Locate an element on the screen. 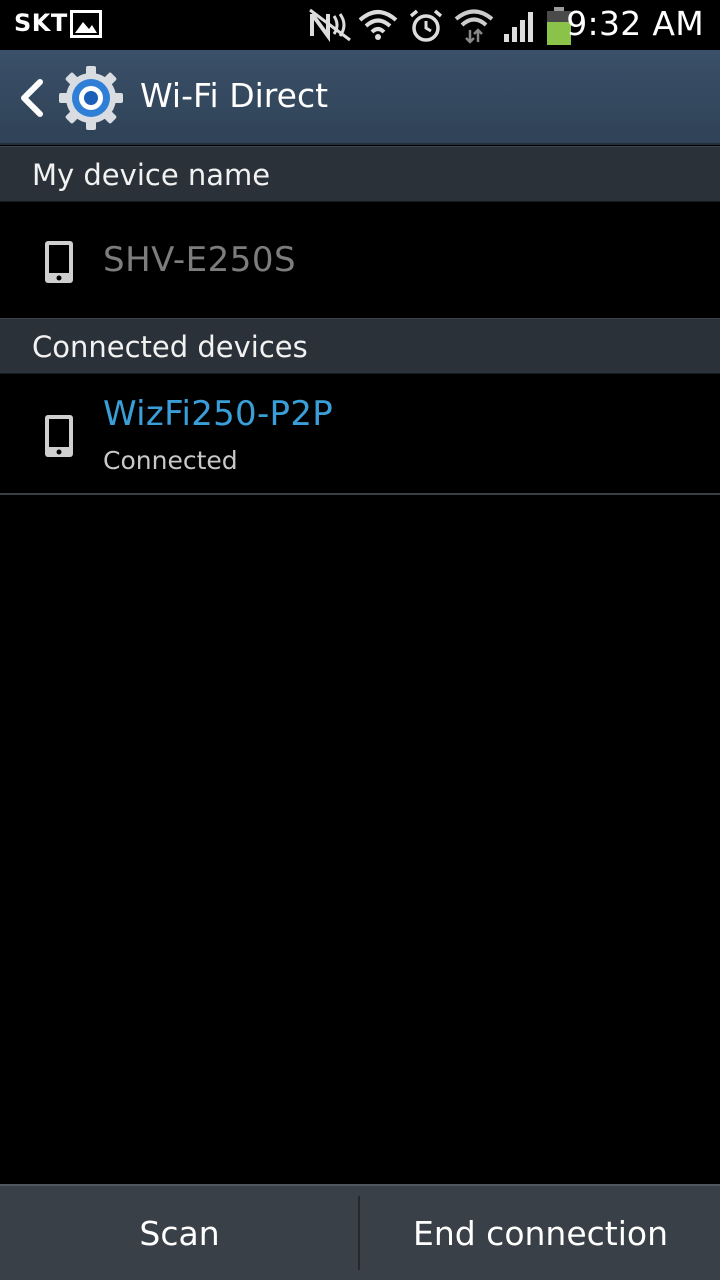 The image size is (720, 1280). status-bar: SKT 9:32 AM is located at coordinates (360, 25).